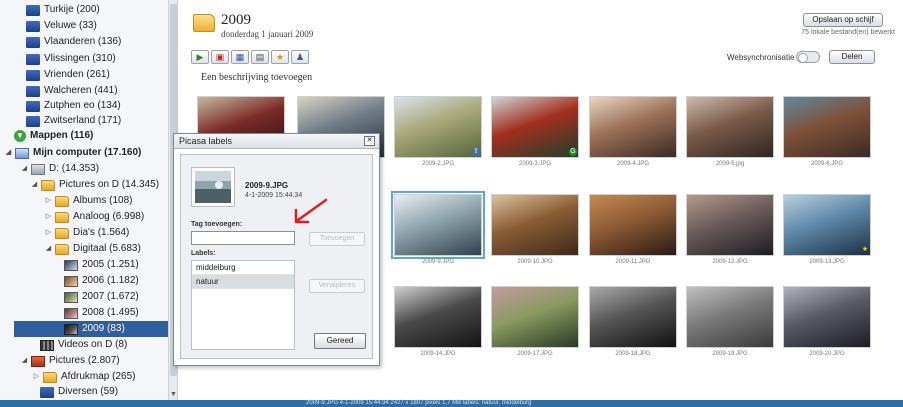 The width and height of the screenshot is (903, 407). I want to click on drive-icon, so click(38, 169).